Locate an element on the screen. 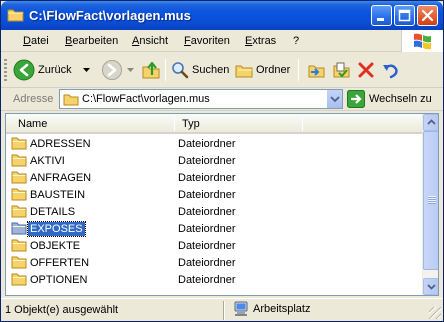 This screenshot has height=322, width=444. forward-button is located at coordinates (112, 70).